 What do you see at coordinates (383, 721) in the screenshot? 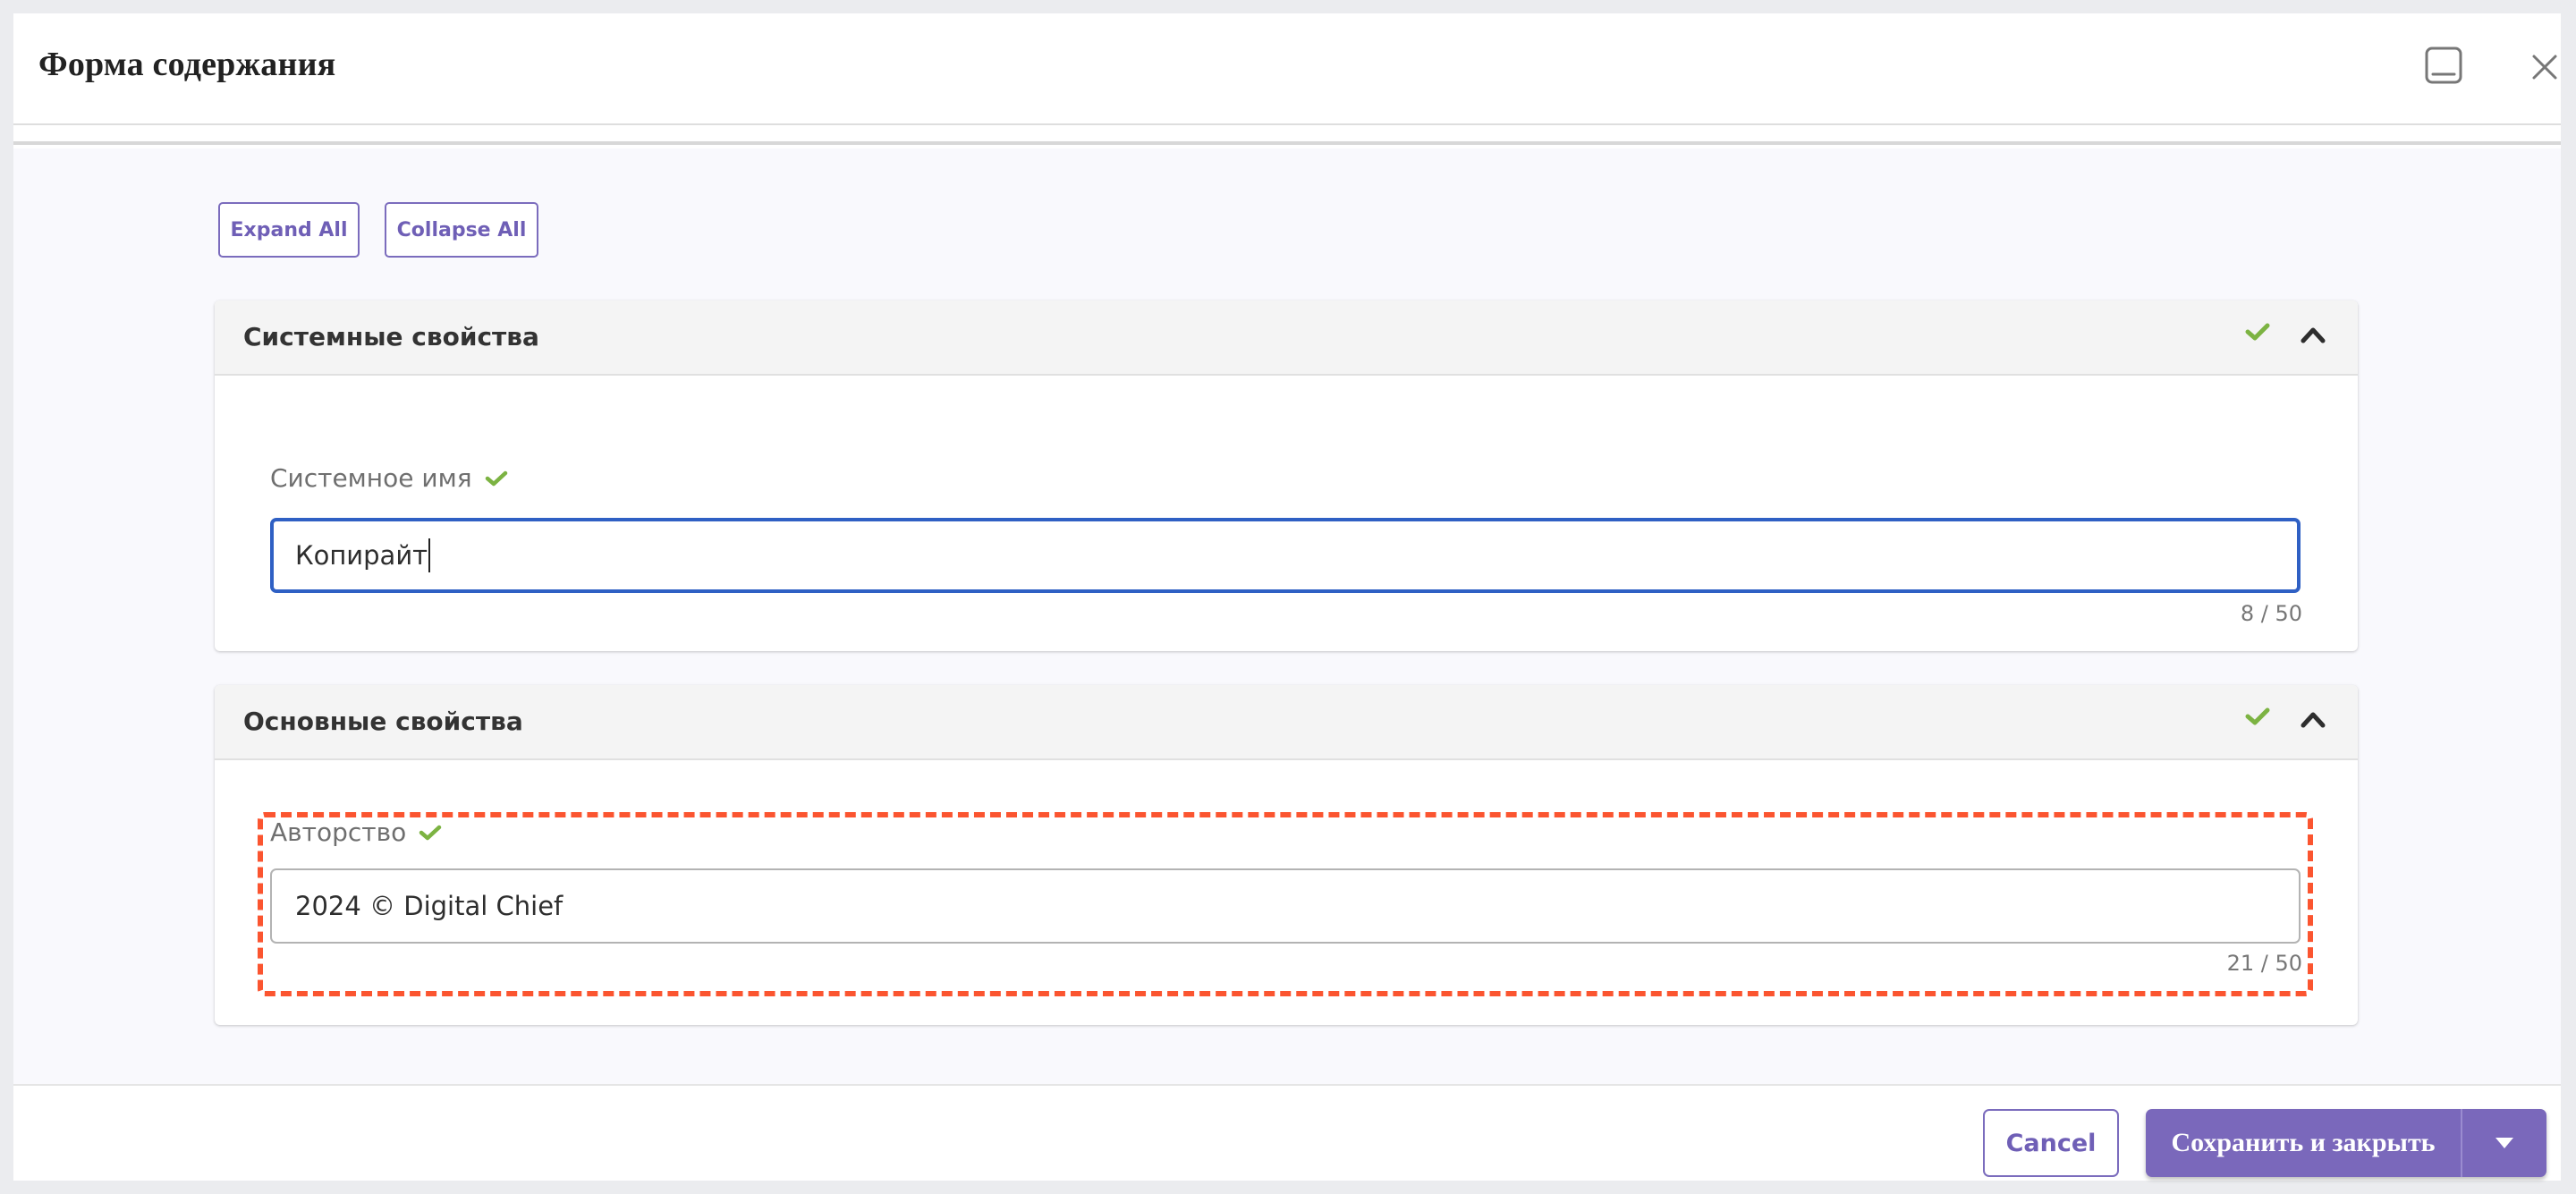
I see `section-title: Основные свойства` at bounding box center [383, 721].